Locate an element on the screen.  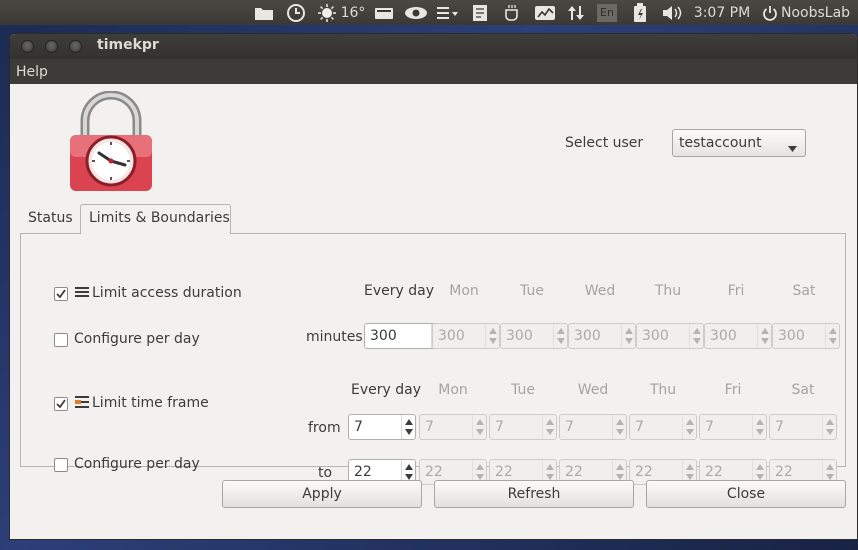
tea-icon is located at coordinates (512, 12).